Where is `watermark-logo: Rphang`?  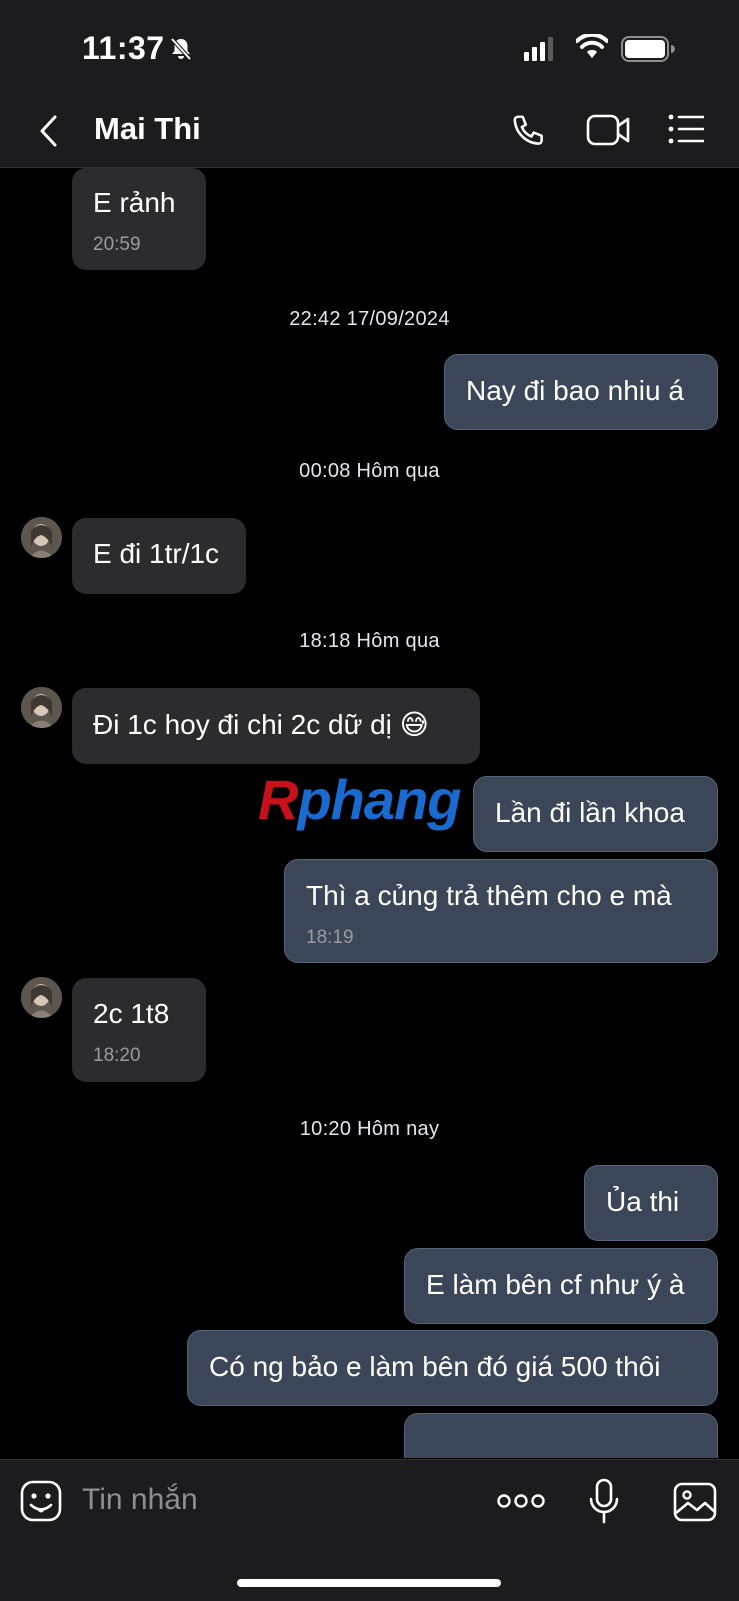 watermark-logo: Rphang is located at coordinates (359, 799).